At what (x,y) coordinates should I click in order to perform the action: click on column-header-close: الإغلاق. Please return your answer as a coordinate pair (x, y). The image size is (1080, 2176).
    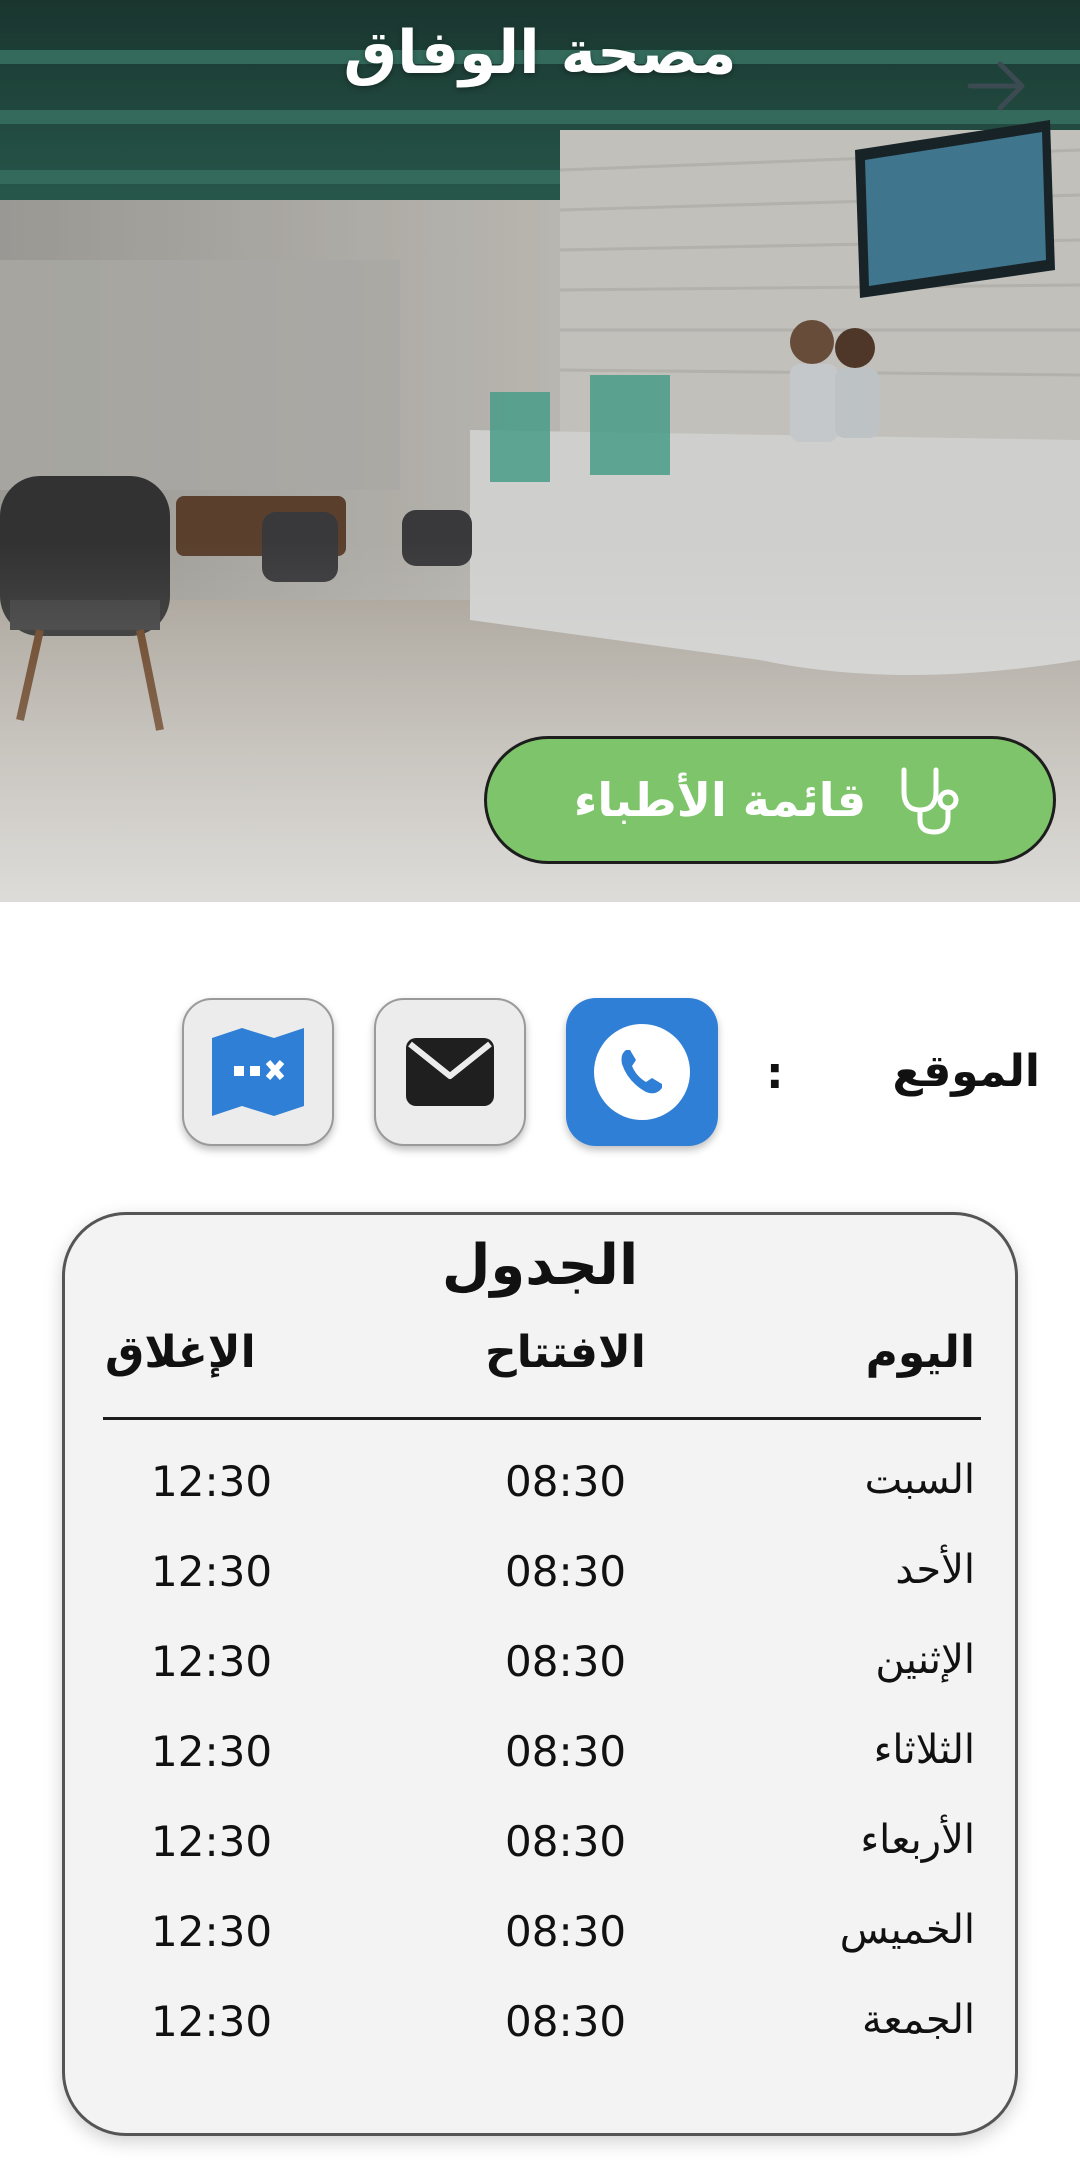
    Looking at the image, I should click on (180, 1352).